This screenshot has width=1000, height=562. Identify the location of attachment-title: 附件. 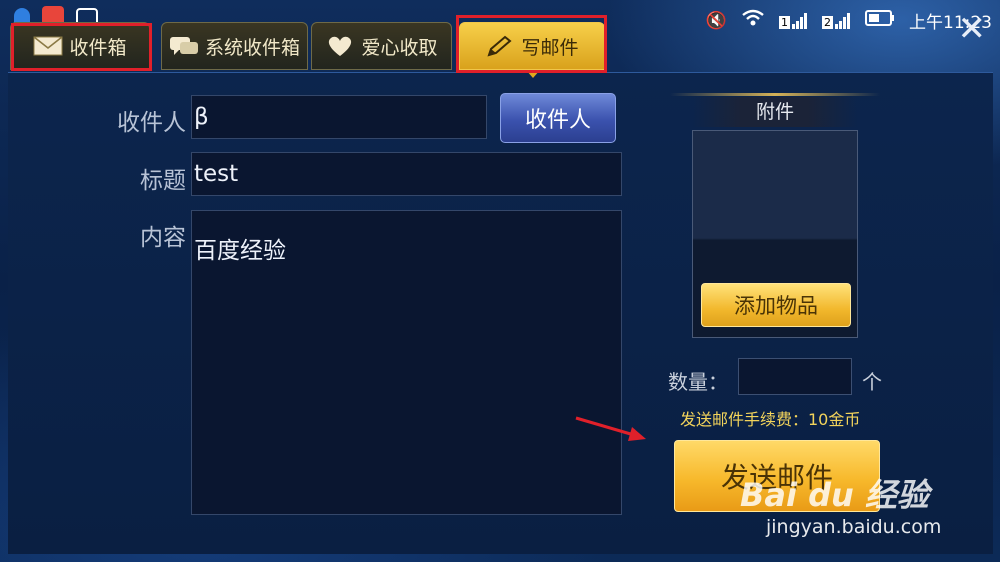
(775, 112).